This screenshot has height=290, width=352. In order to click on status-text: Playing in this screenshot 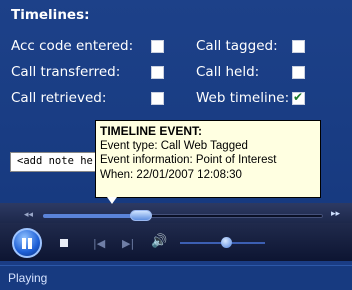, I will do `click(28, 278)`.